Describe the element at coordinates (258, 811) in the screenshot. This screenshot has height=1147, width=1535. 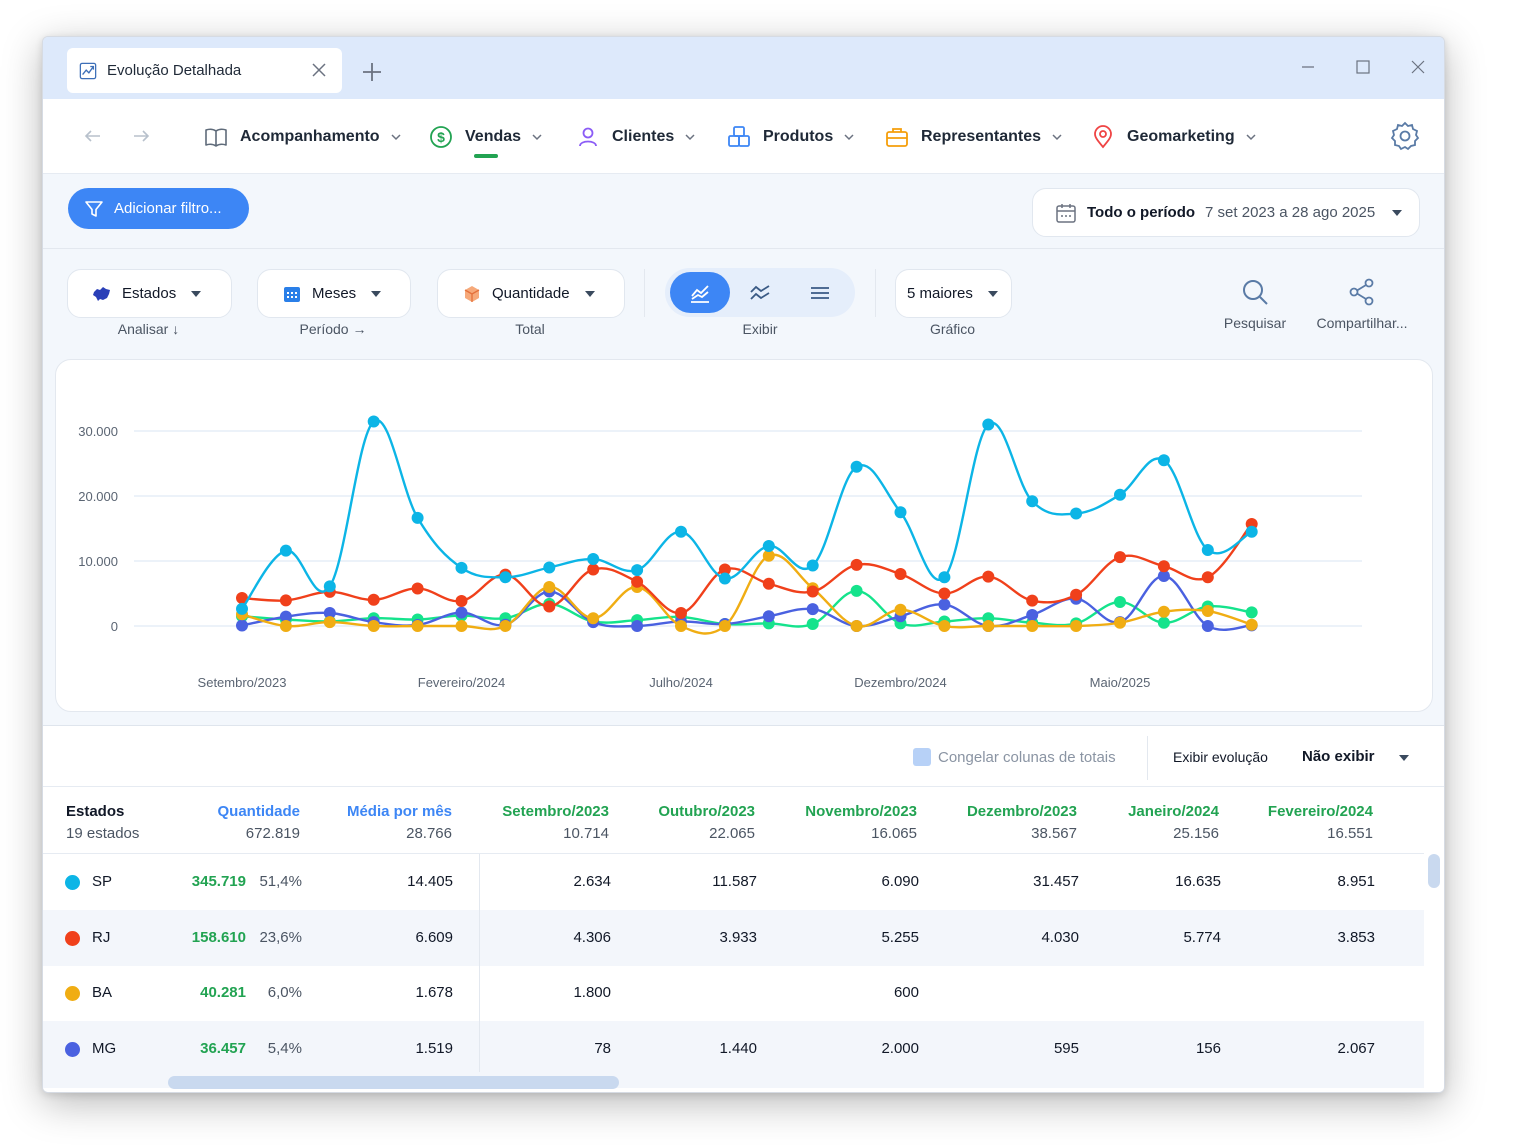
I see `column-header: Quantidade` at that location.